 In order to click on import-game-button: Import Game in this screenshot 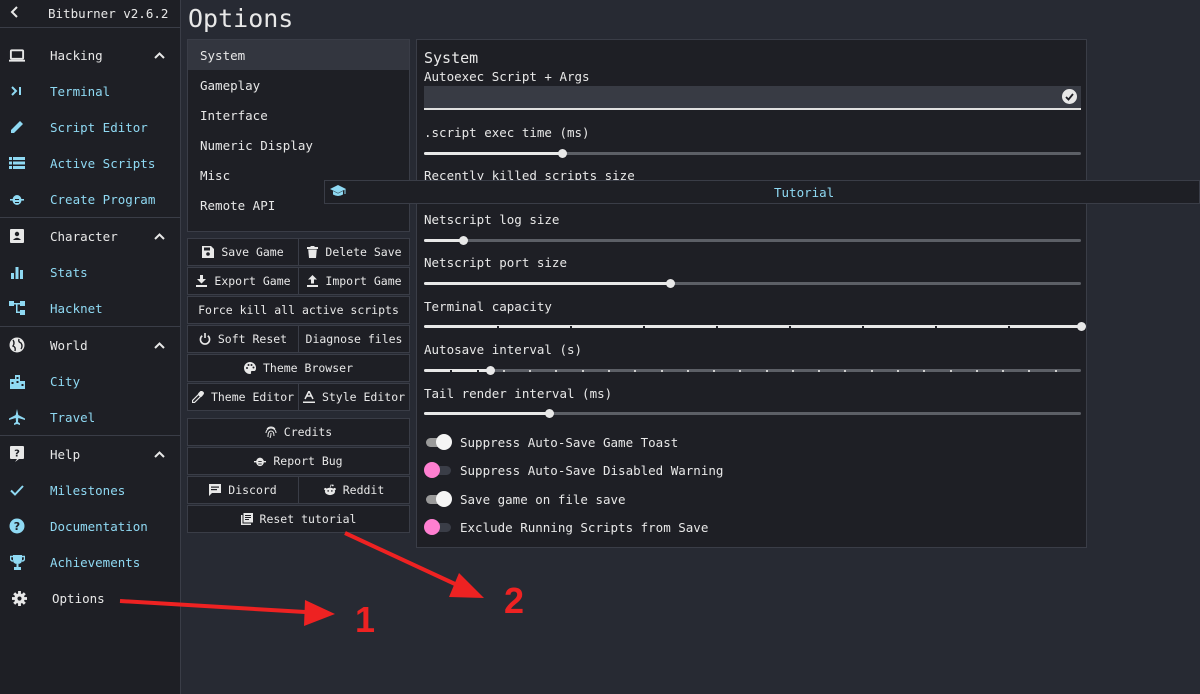, I will do `click(354, 281)`.